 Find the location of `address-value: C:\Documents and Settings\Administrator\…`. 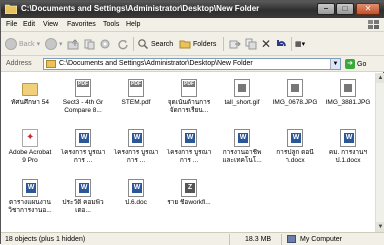

address-value: C:\Documents and Settings\Administrator\… is located at coordinates (156, 63).